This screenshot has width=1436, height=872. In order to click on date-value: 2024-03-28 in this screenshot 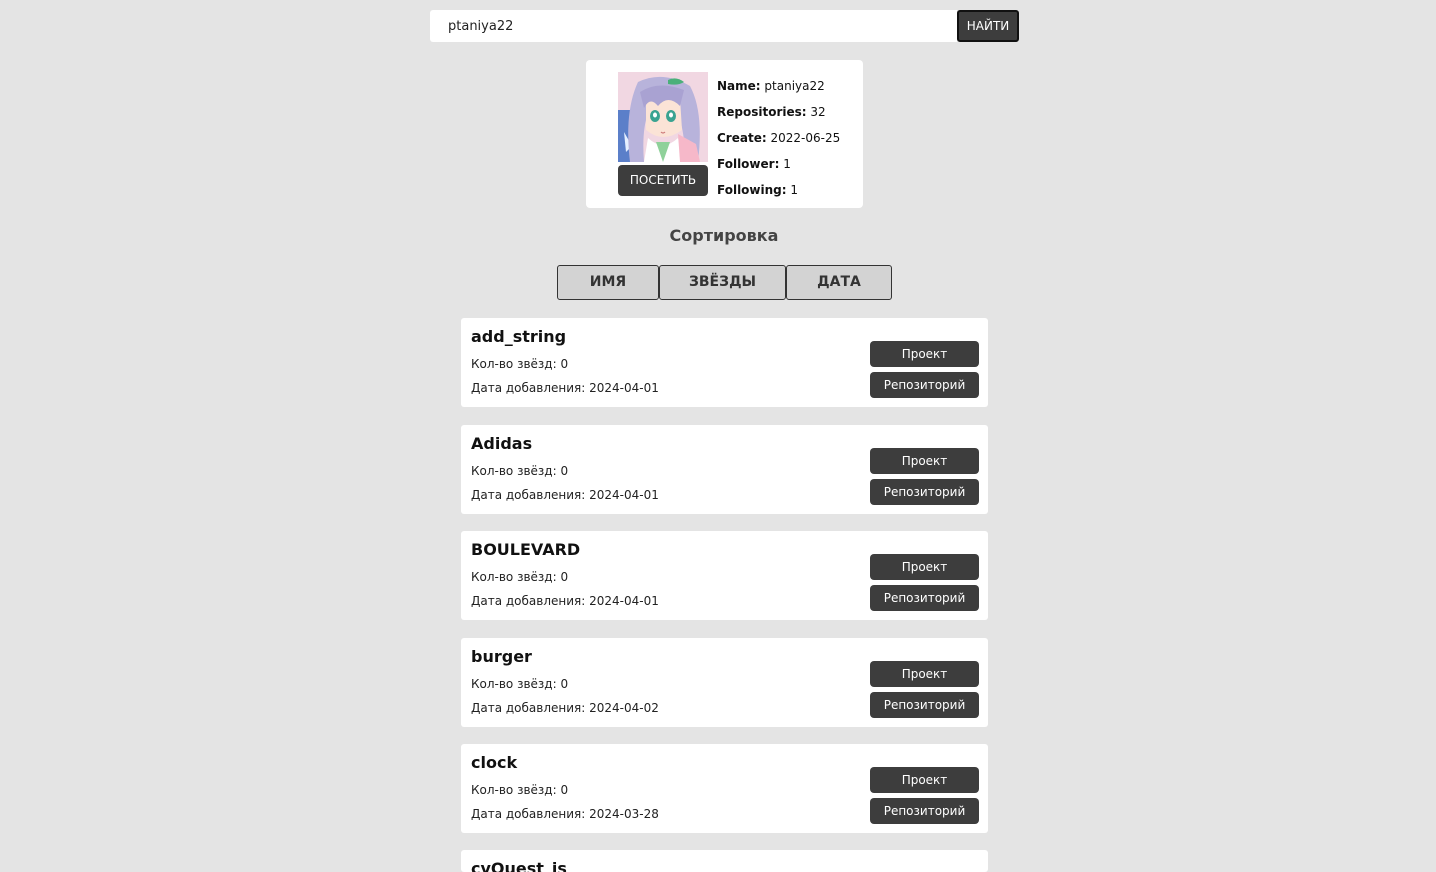, I will do `click(624, 814)`.